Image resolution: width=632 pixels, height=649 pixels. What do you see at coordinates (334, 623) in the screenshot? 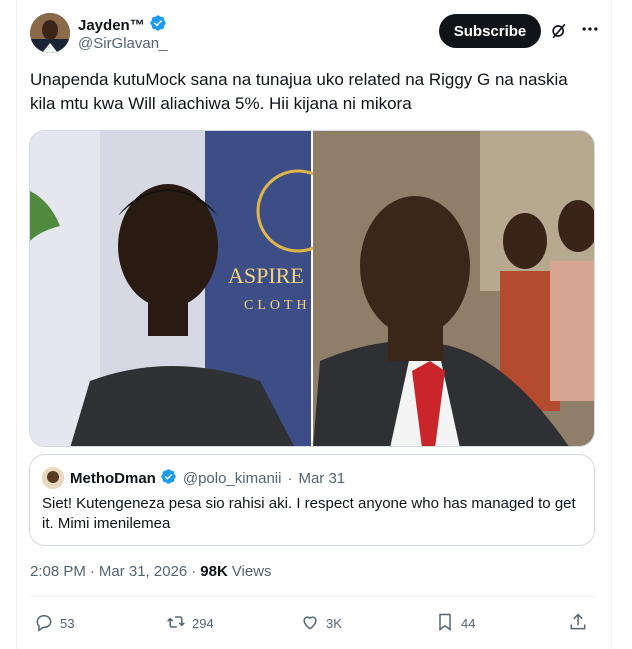
I see `like-count: 3K` at bounding box center [334, 623].